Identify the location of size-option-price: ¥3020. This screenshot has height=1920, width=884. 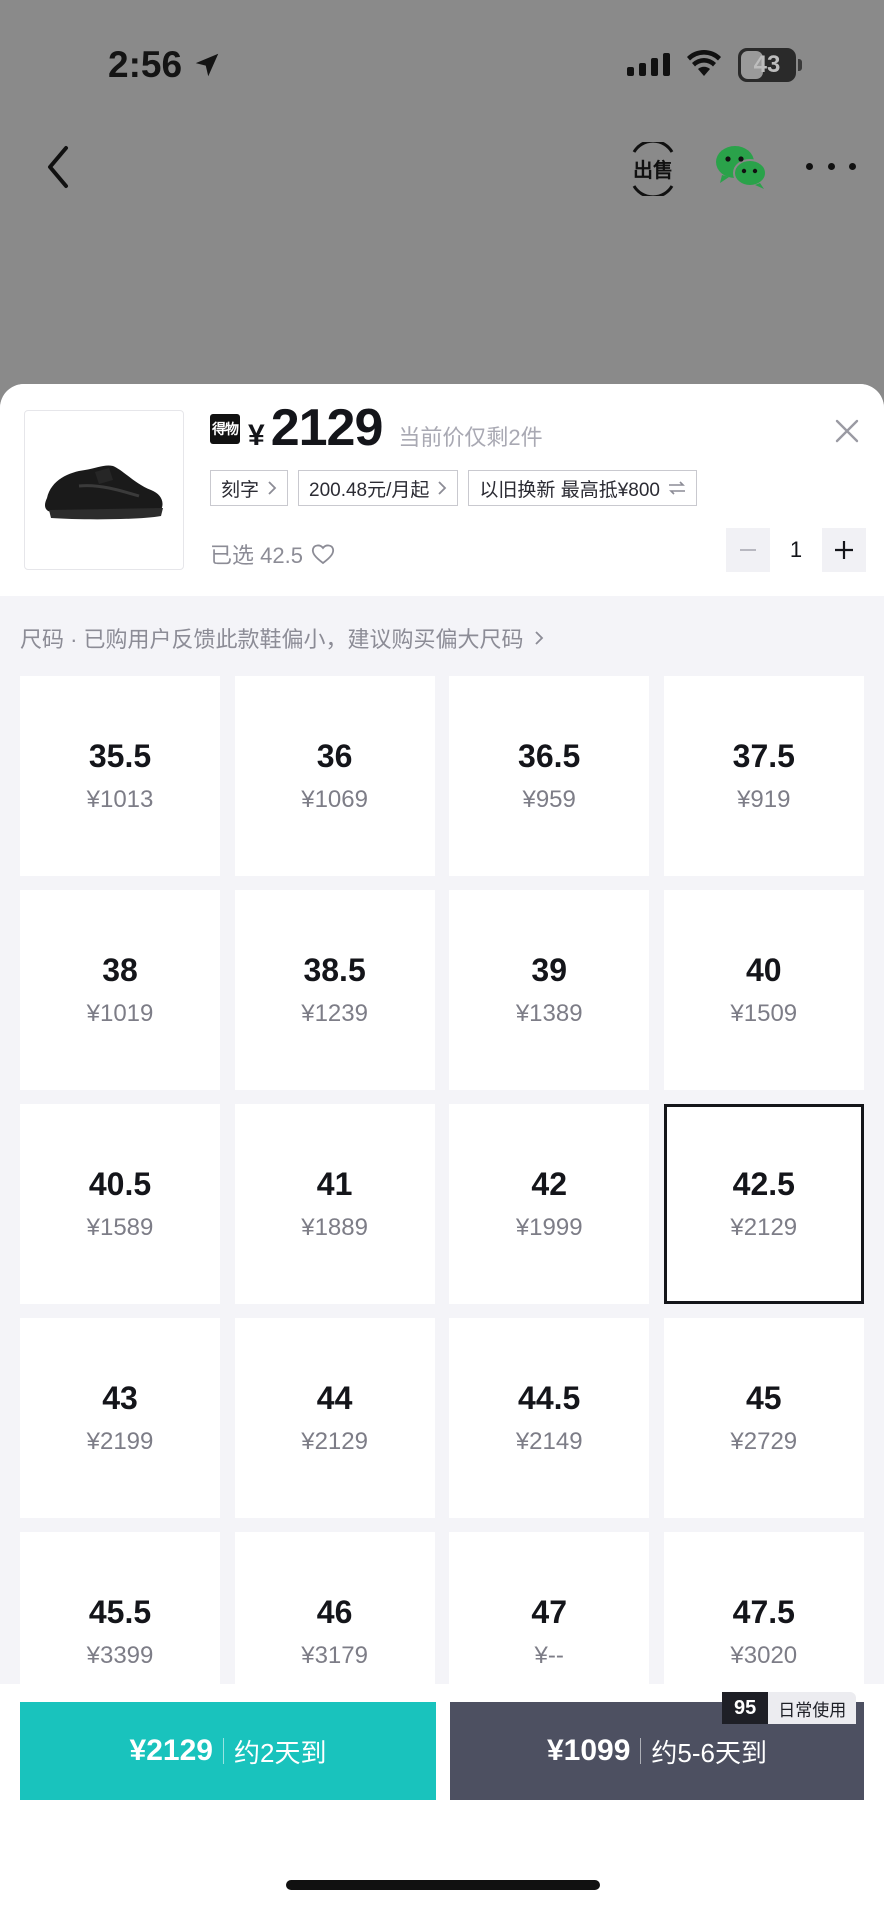
(764, 1655).